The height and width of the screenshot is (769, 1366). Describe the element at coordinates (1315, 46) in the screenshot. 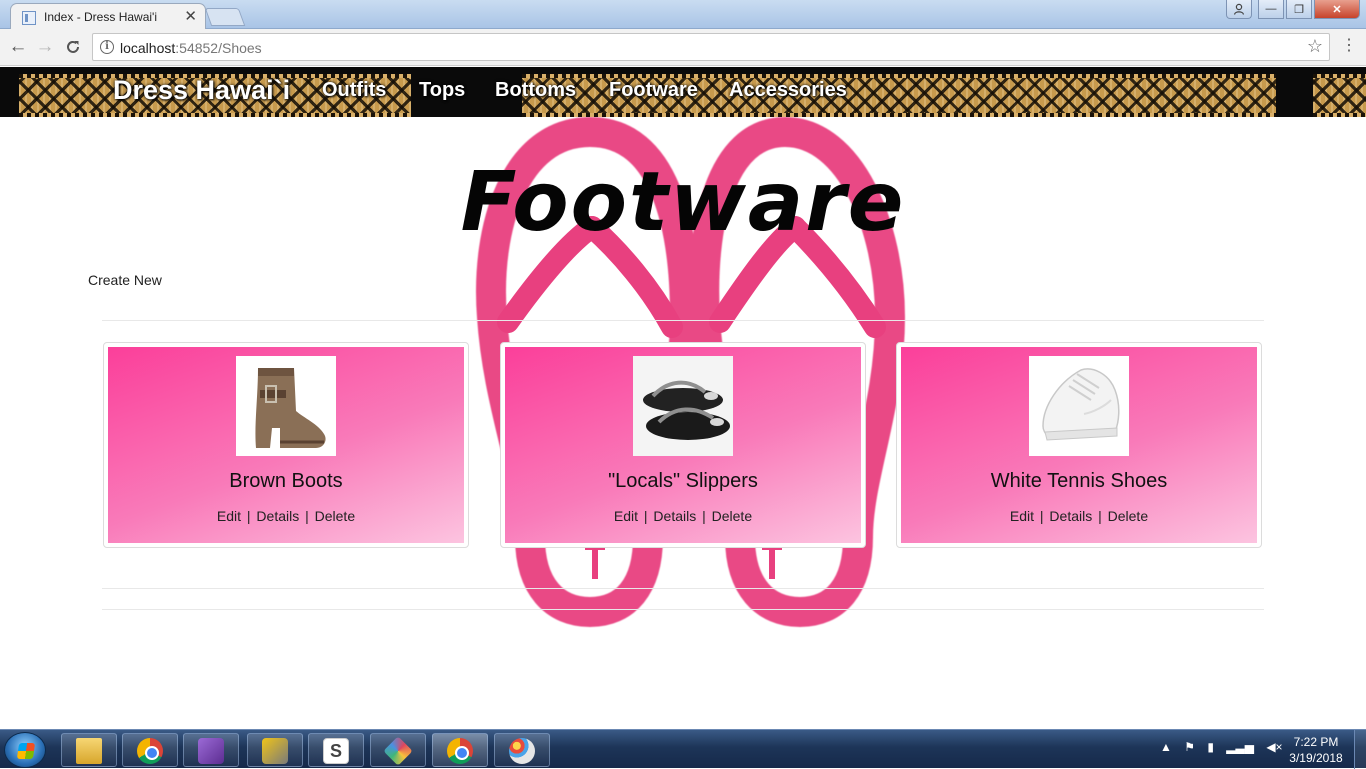

I see `bookmark-star-icon: ☆` at that location.